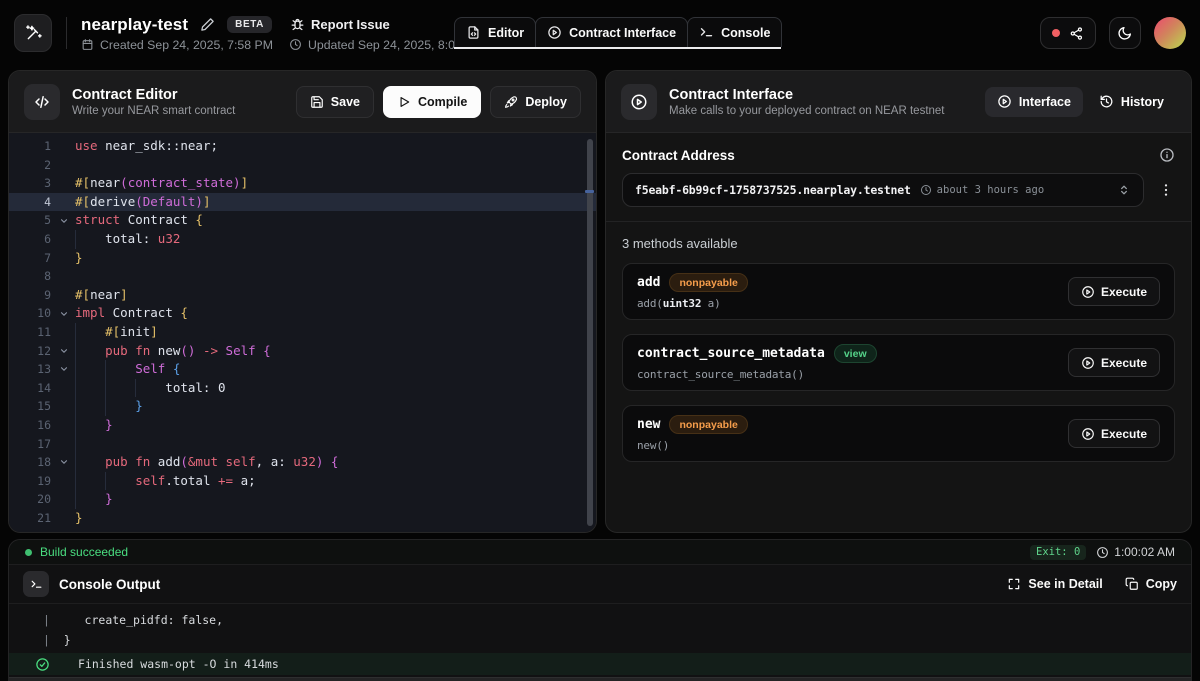  What do you see at coordinates (302, 295) in the screenshot?
I see `code-line-9: 9 #[near]` at bounding box center [302, 295].